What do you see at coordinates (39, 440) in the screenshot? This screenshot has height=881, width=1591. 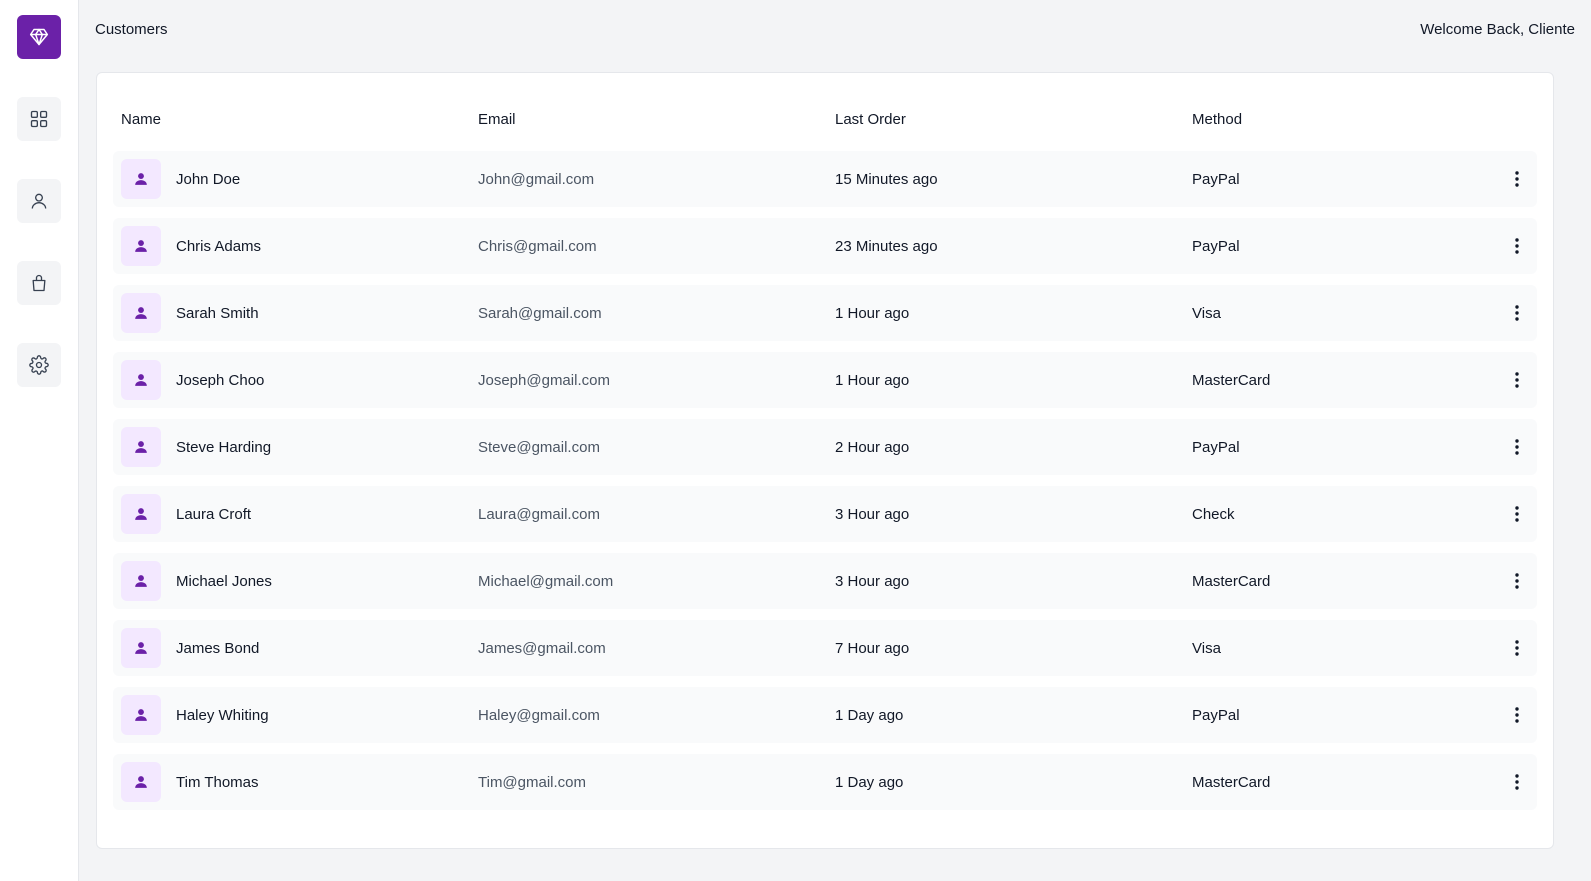 I see `sidebar` at bounding box center [39, 440].